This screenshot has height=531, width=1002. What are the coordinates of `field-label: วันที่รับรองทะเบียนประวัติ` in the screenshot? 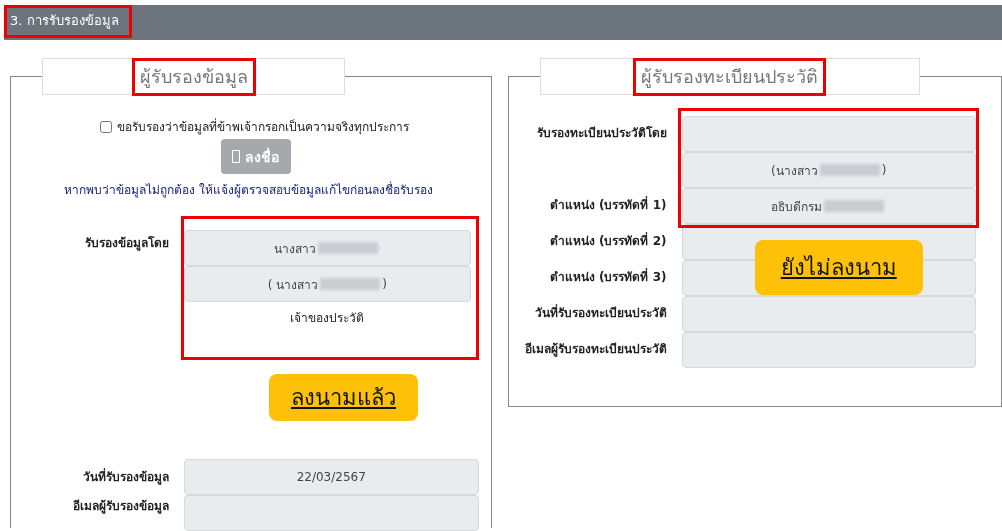 It's located at (600, 312).